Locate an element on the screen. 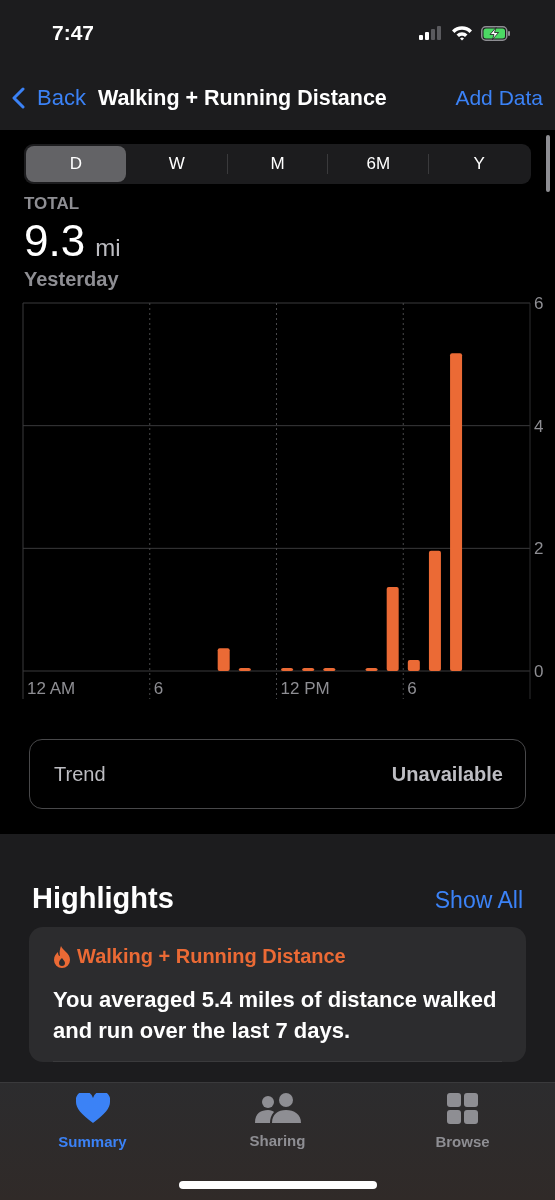 The height and width of the screenshot is (1200, 555). total-unit: mi is located at coordinates (108, 248).